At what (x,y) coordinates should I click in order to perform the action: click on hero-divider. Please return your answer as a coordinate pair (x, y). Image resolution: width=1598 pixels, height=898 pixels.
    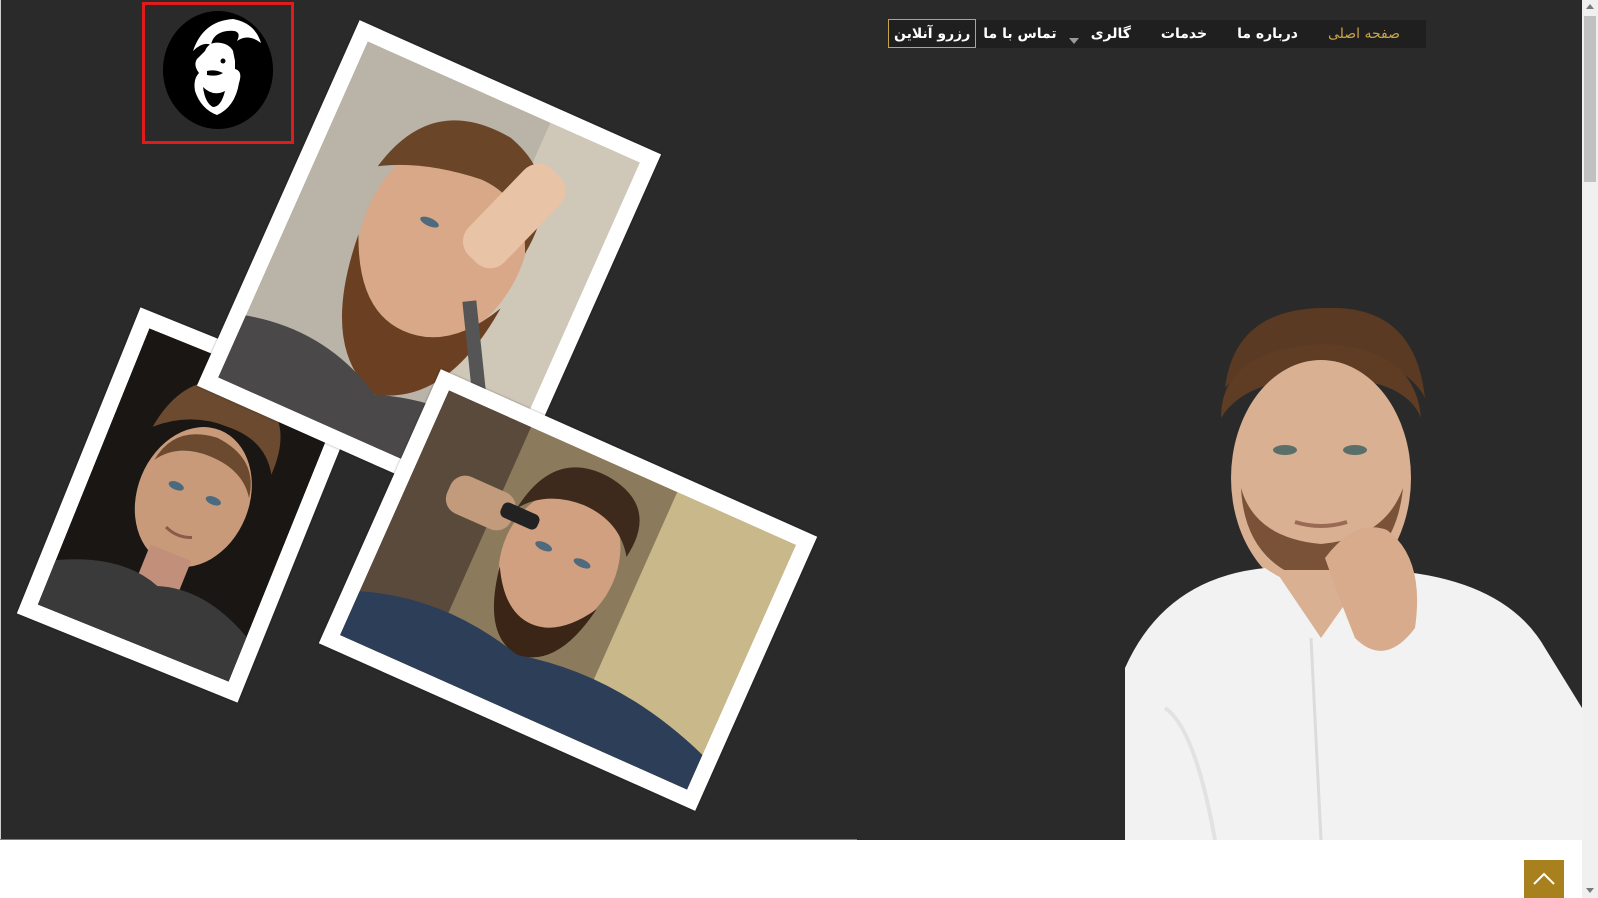
    Looking at the image, I should click on (428, 839).